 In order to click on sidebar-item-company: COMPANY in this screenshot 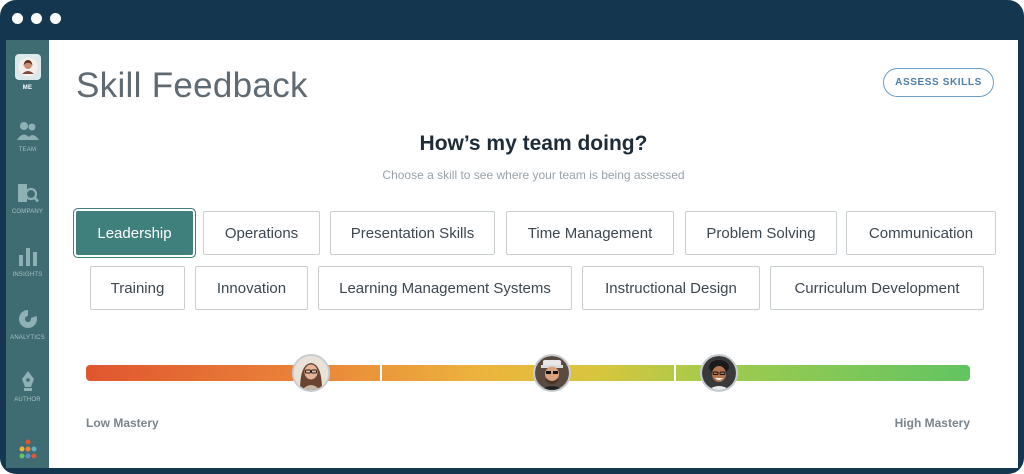, I will do `click(27, 198)`.